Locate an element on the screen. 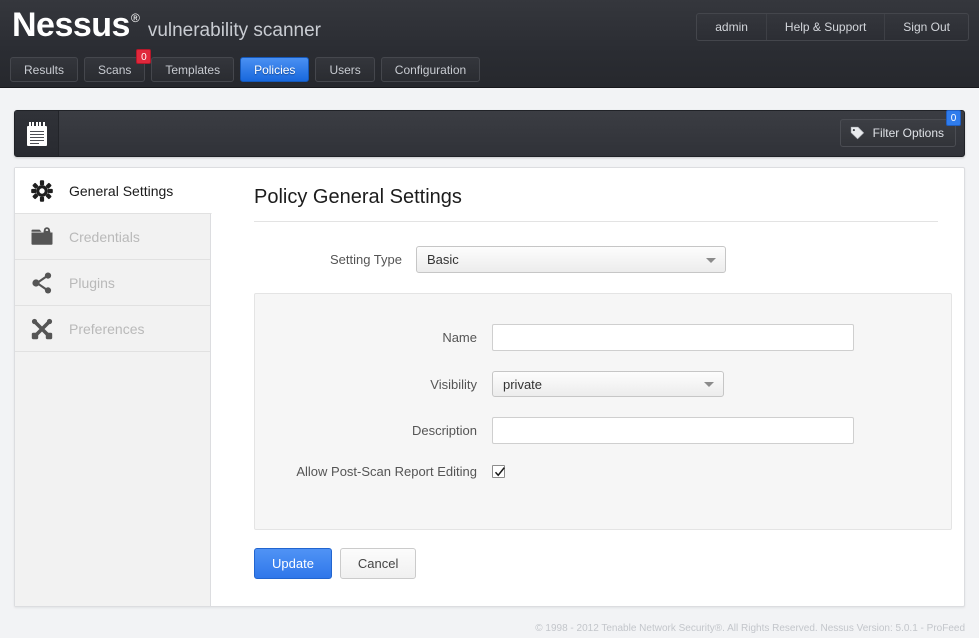  visibility-row: Visibility private is located at coordinates (603, 384).